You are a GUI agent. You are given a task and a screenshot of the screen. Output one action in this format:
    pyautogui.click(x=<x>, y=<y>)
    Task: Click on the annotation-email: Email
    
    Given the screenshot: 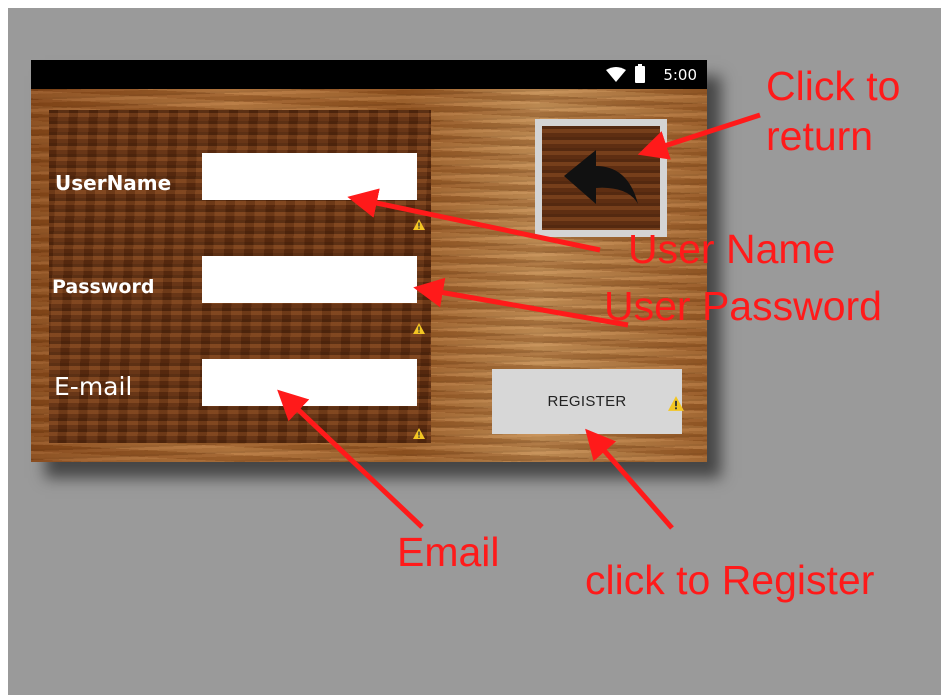 What is the action you would take?
    pyautogui.click(x=448, y=552)
    